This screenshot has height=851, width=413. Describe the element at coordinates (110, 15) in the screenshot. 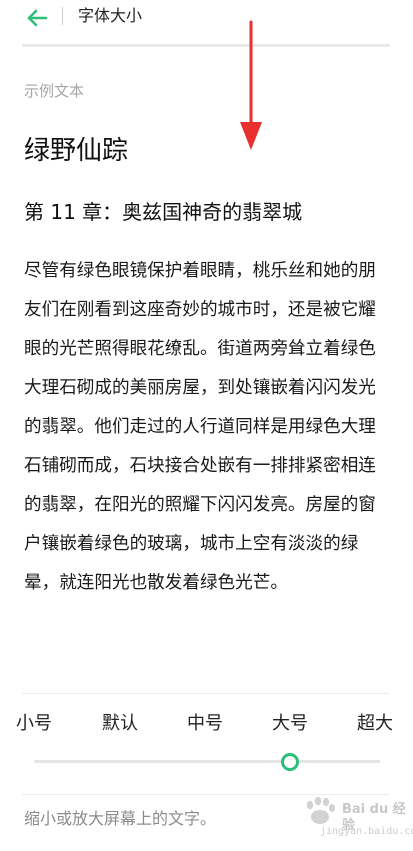

I see `page-title: 字体大小` at that location.